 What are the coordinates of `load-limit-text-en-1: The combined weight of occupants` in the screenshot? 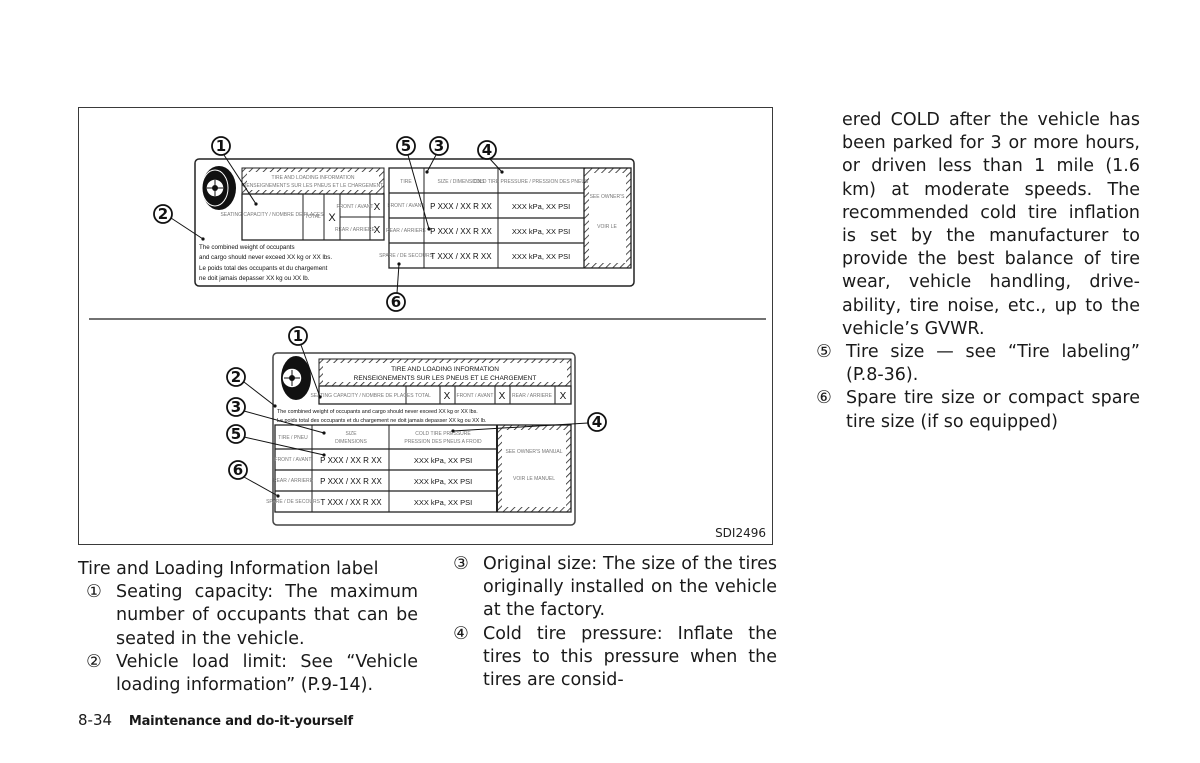 It's located at (247, 247).